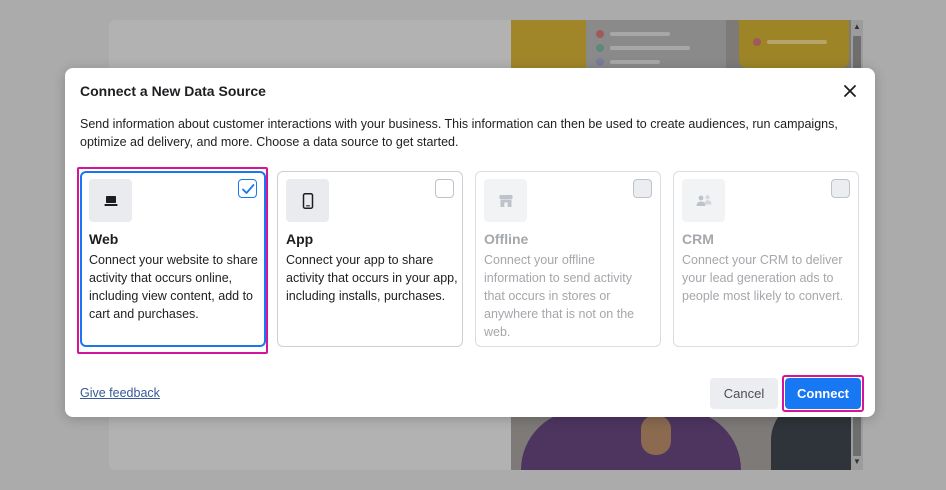 The image size is (946, 490). I want to click on source-name: Offline, so click(506, 239).